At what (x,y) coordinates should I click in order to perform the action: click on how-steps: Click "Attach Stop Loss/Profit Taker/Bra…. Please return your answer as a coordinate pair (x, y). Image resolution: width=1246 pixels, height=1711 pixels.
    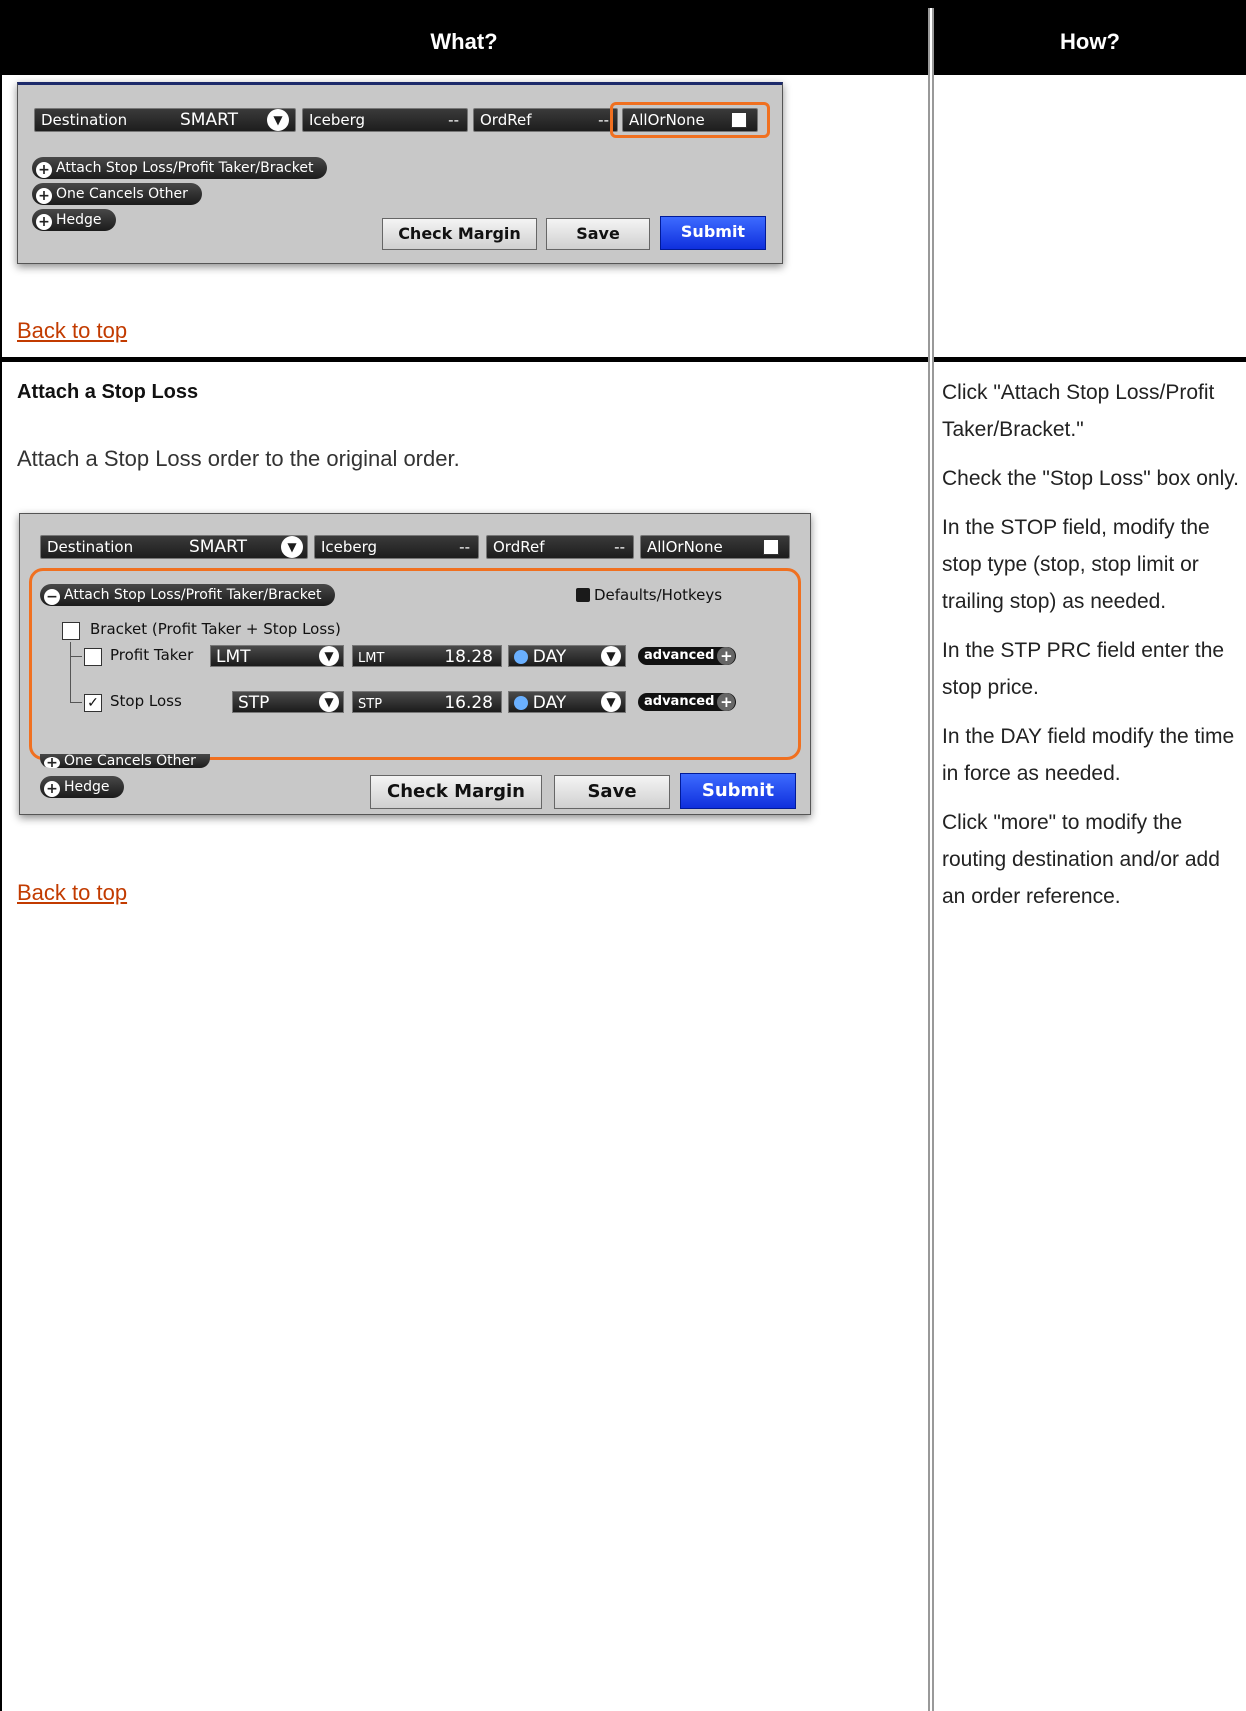
    Looking at the image, I should click on (1092, 644).